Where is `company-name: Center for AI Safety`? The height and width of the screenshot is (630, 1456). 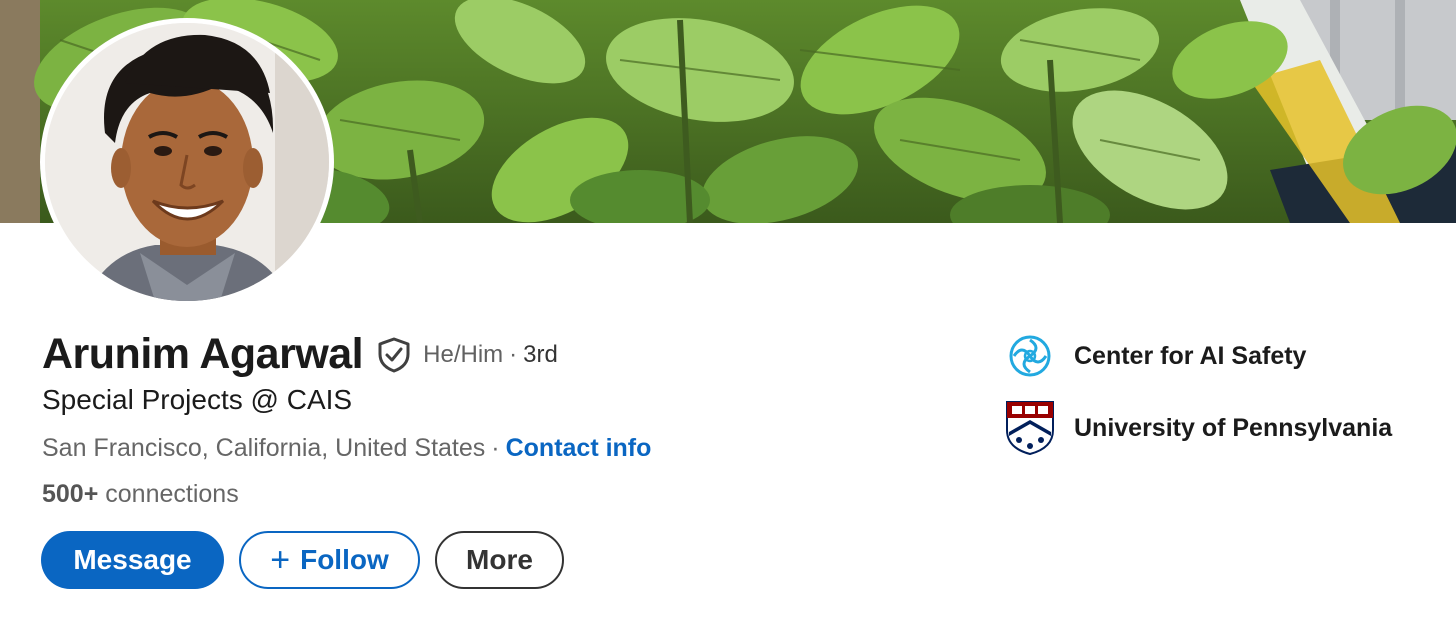
company-name: Center for AI Safety is located at coordinates (1190, 355).